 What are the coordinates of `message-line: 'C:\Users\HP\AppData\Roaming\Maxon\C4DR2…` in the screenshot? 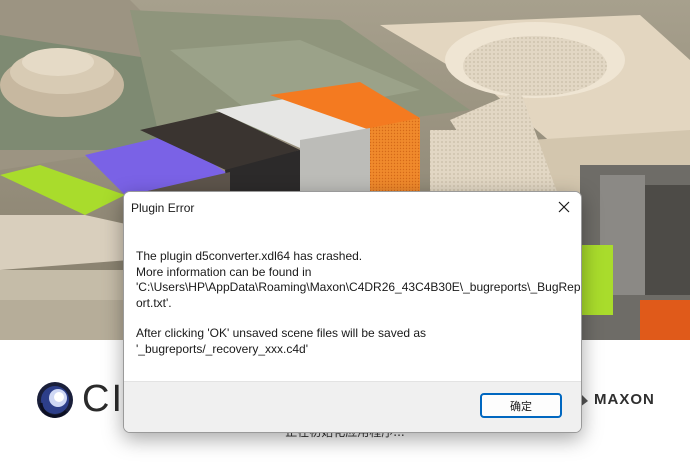 It's located at (358, 287).